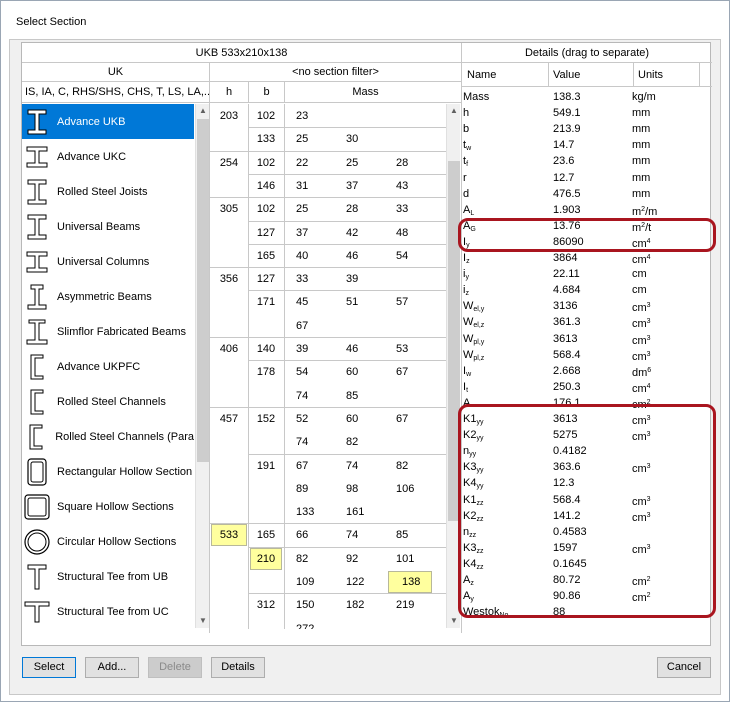 This screenshot has height=702, width=730. I want to click on mass-cell: 30, so click(366, 139).